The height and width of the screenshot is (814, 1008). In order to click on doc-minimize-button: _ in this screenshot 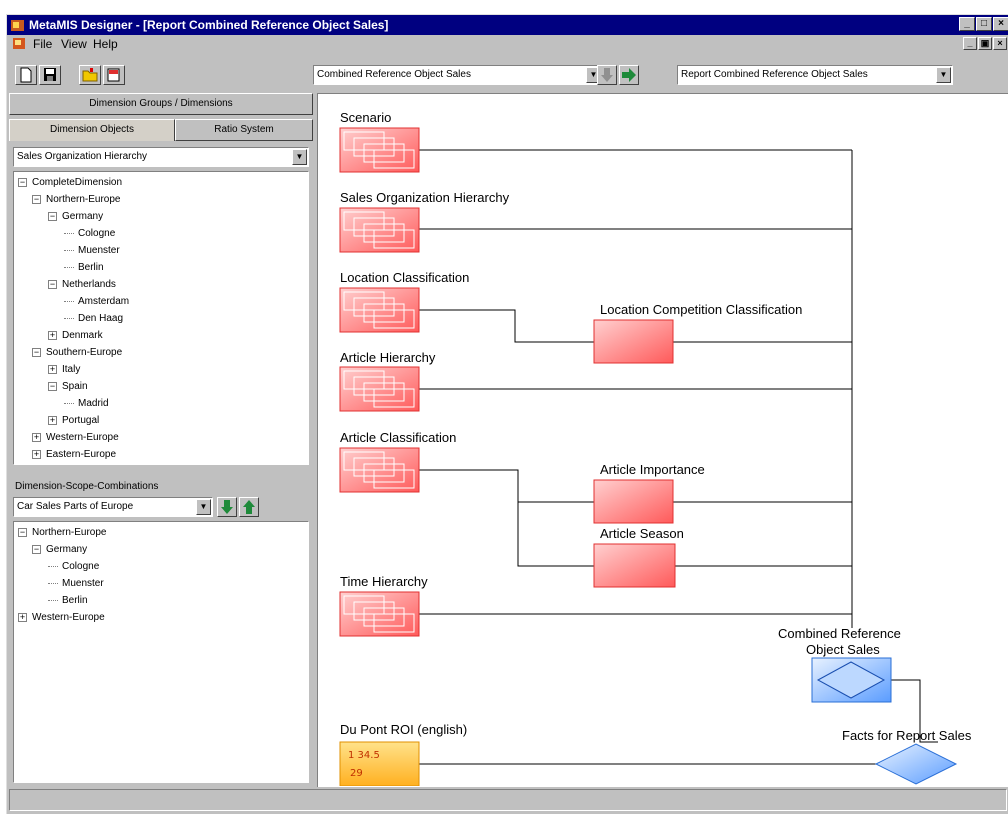, I will do `click(970, 43)`.